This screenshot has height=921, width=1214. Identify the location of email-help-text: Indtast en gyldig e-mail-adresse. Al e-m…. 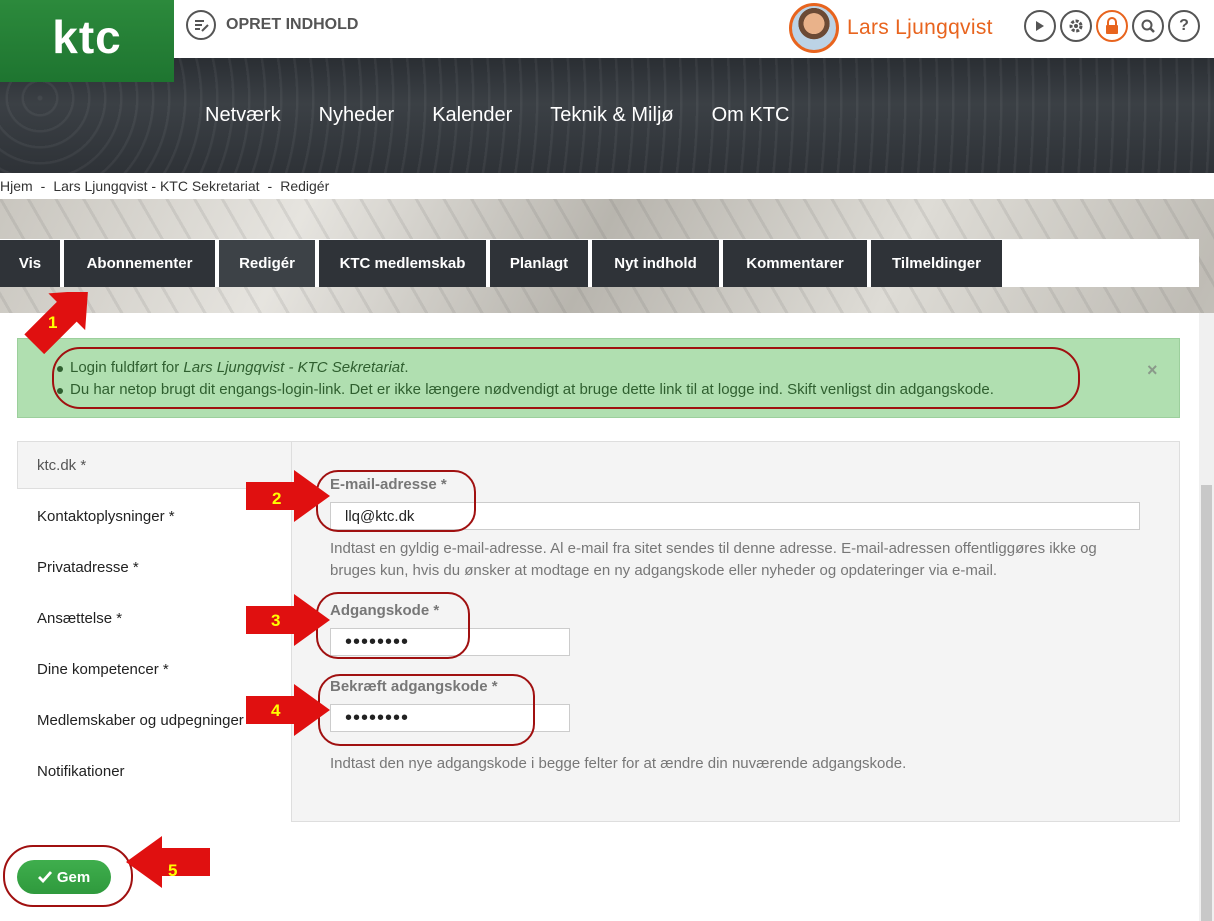
(713, 559).